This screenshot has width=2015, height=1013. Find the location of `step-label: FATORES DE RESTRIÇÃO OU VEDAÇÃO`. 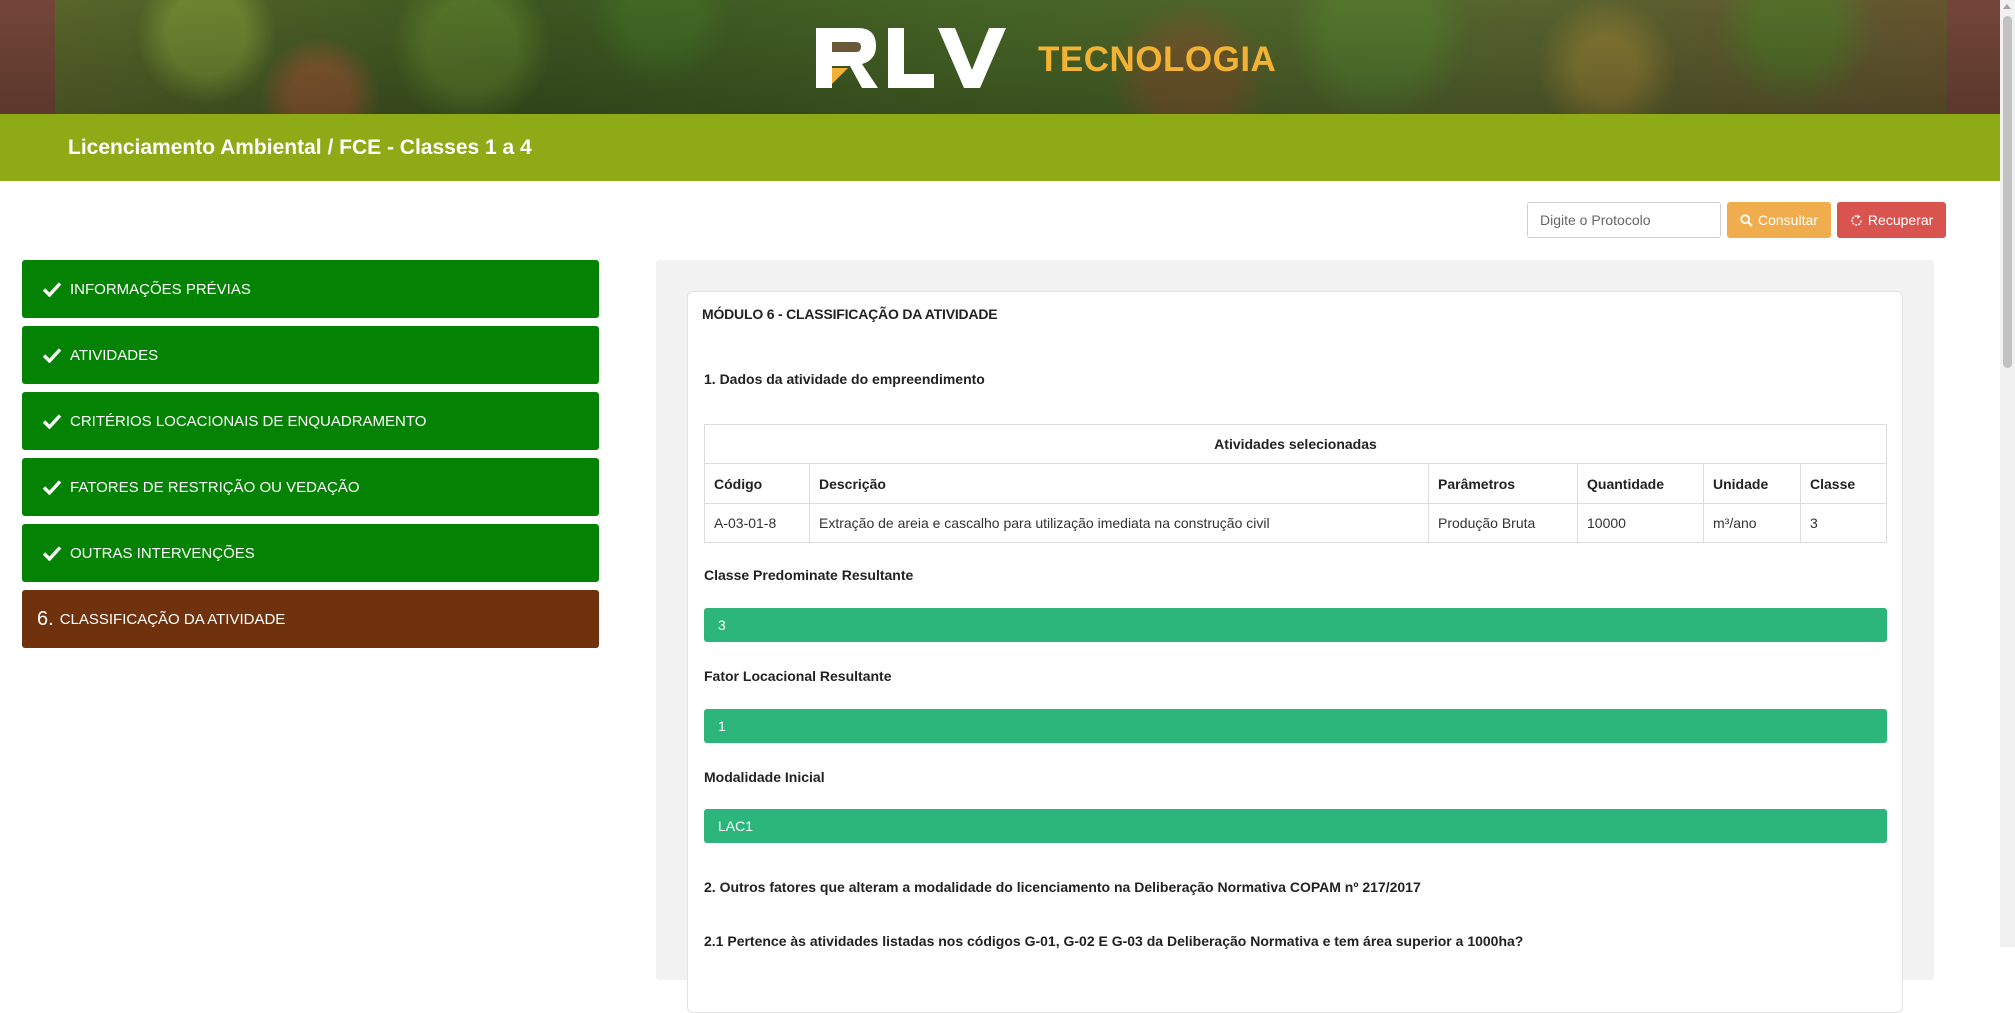

step-label: FATORES DE RESTRIÇÃO OU VEDAÇÃO is located at coordinates (215, 487).